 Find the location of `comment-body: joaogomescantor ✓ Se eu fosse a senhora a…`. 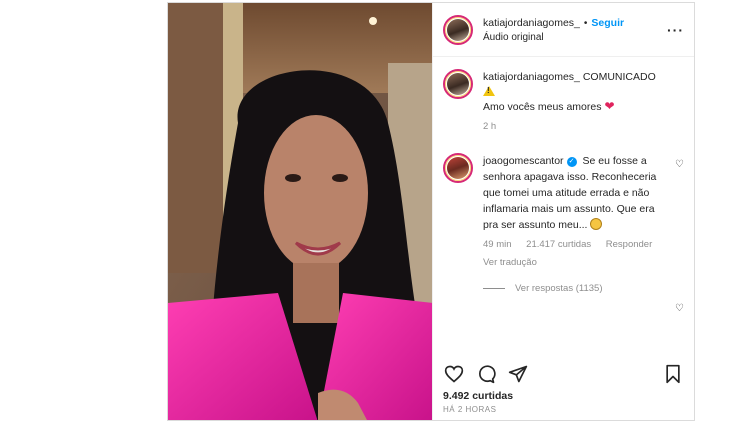

comment-body: joaogomescantor ✓ Se eu fosse a senhora a… is located at coordinates (583, 212).